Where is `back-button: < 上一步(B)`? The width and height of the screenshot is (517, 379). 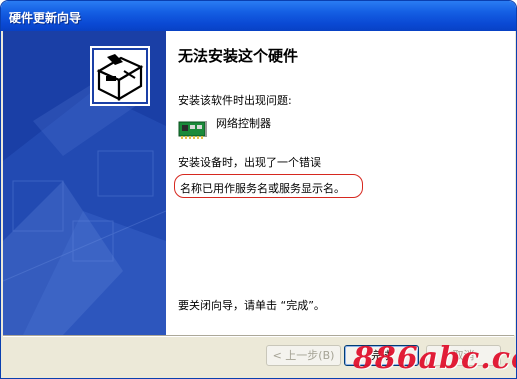
back-button: < 上一步(B) is located at coordinates (303, 355).